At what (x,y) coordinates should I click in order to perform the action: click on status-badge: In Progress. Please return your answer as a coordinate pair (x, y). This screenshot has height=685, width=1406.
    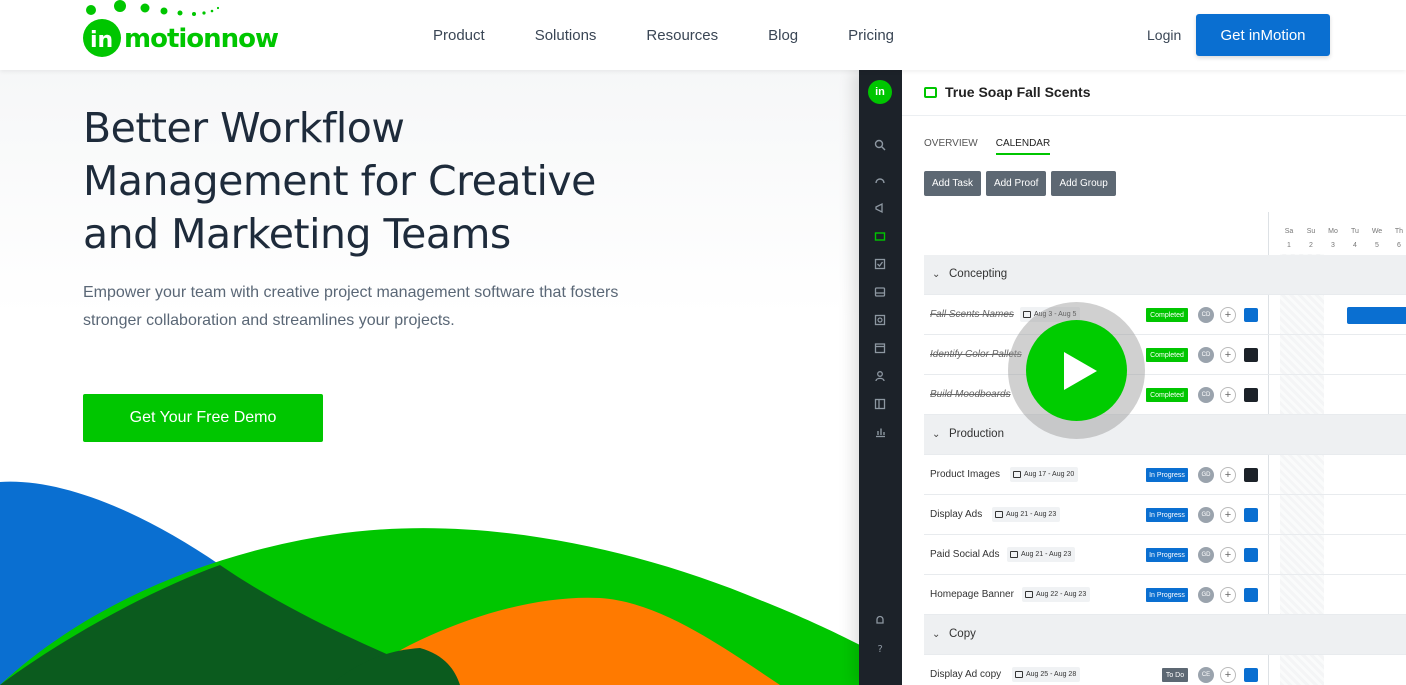
    Looking at the image, I should click on (1167, 595).